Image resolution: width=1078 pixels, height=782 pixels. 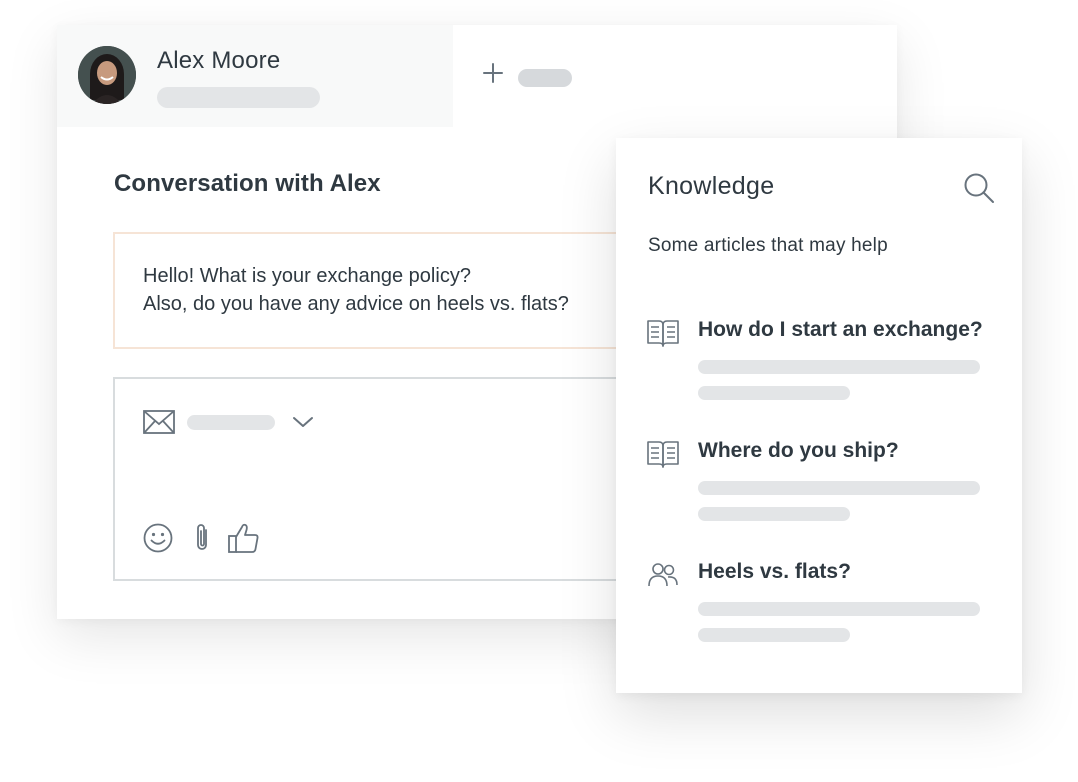 I want to click on envelope-icon, so click(x=159, y=422).